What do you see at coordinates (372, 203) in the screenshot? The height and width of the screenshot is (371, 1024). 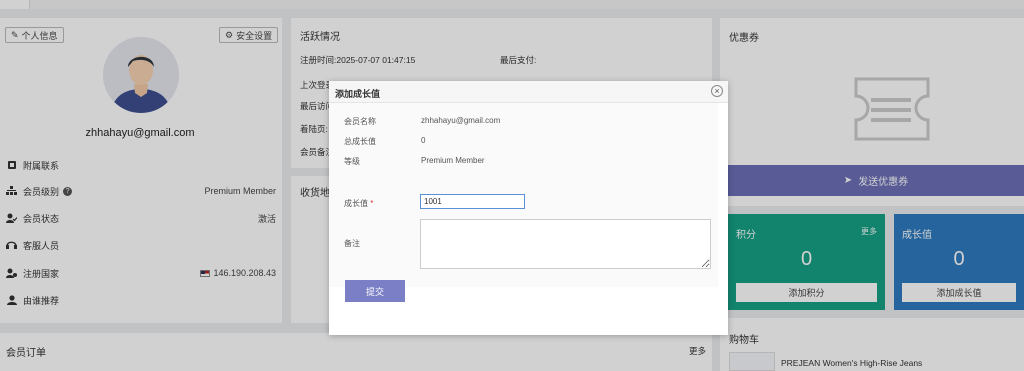 I see `required-marker: *` at bounding box center [372, 203].